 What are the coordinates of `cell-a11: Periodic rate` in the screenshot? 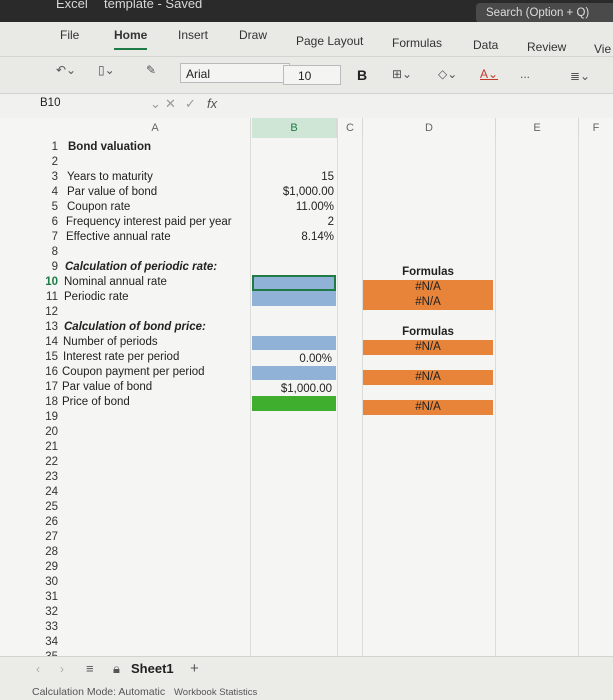 It's located at (96, 297).